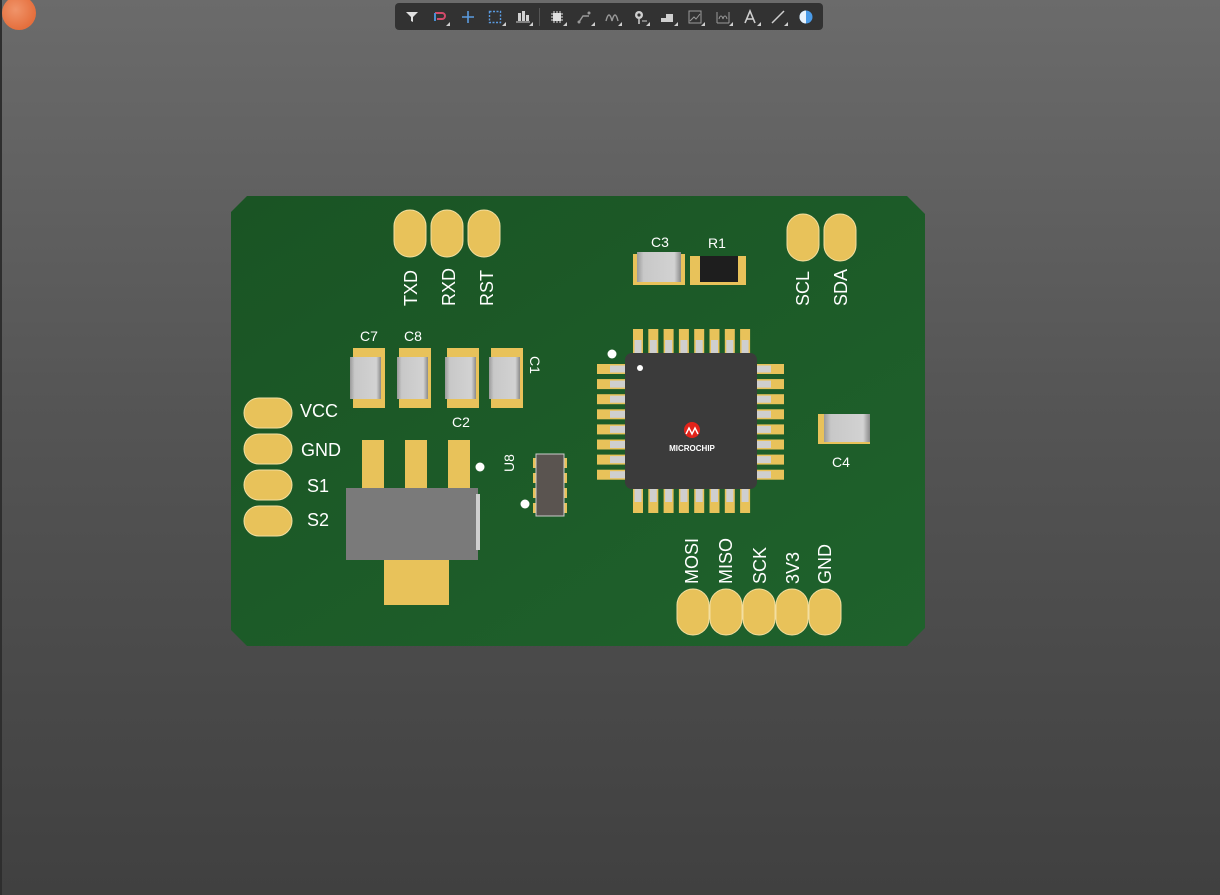 The height and width of the screenshot is (895, 1220). What do you see at coordinates (487, 288) in the screenshot?
I see `pin-label-rst: RST` at bounding box center [487, 288].